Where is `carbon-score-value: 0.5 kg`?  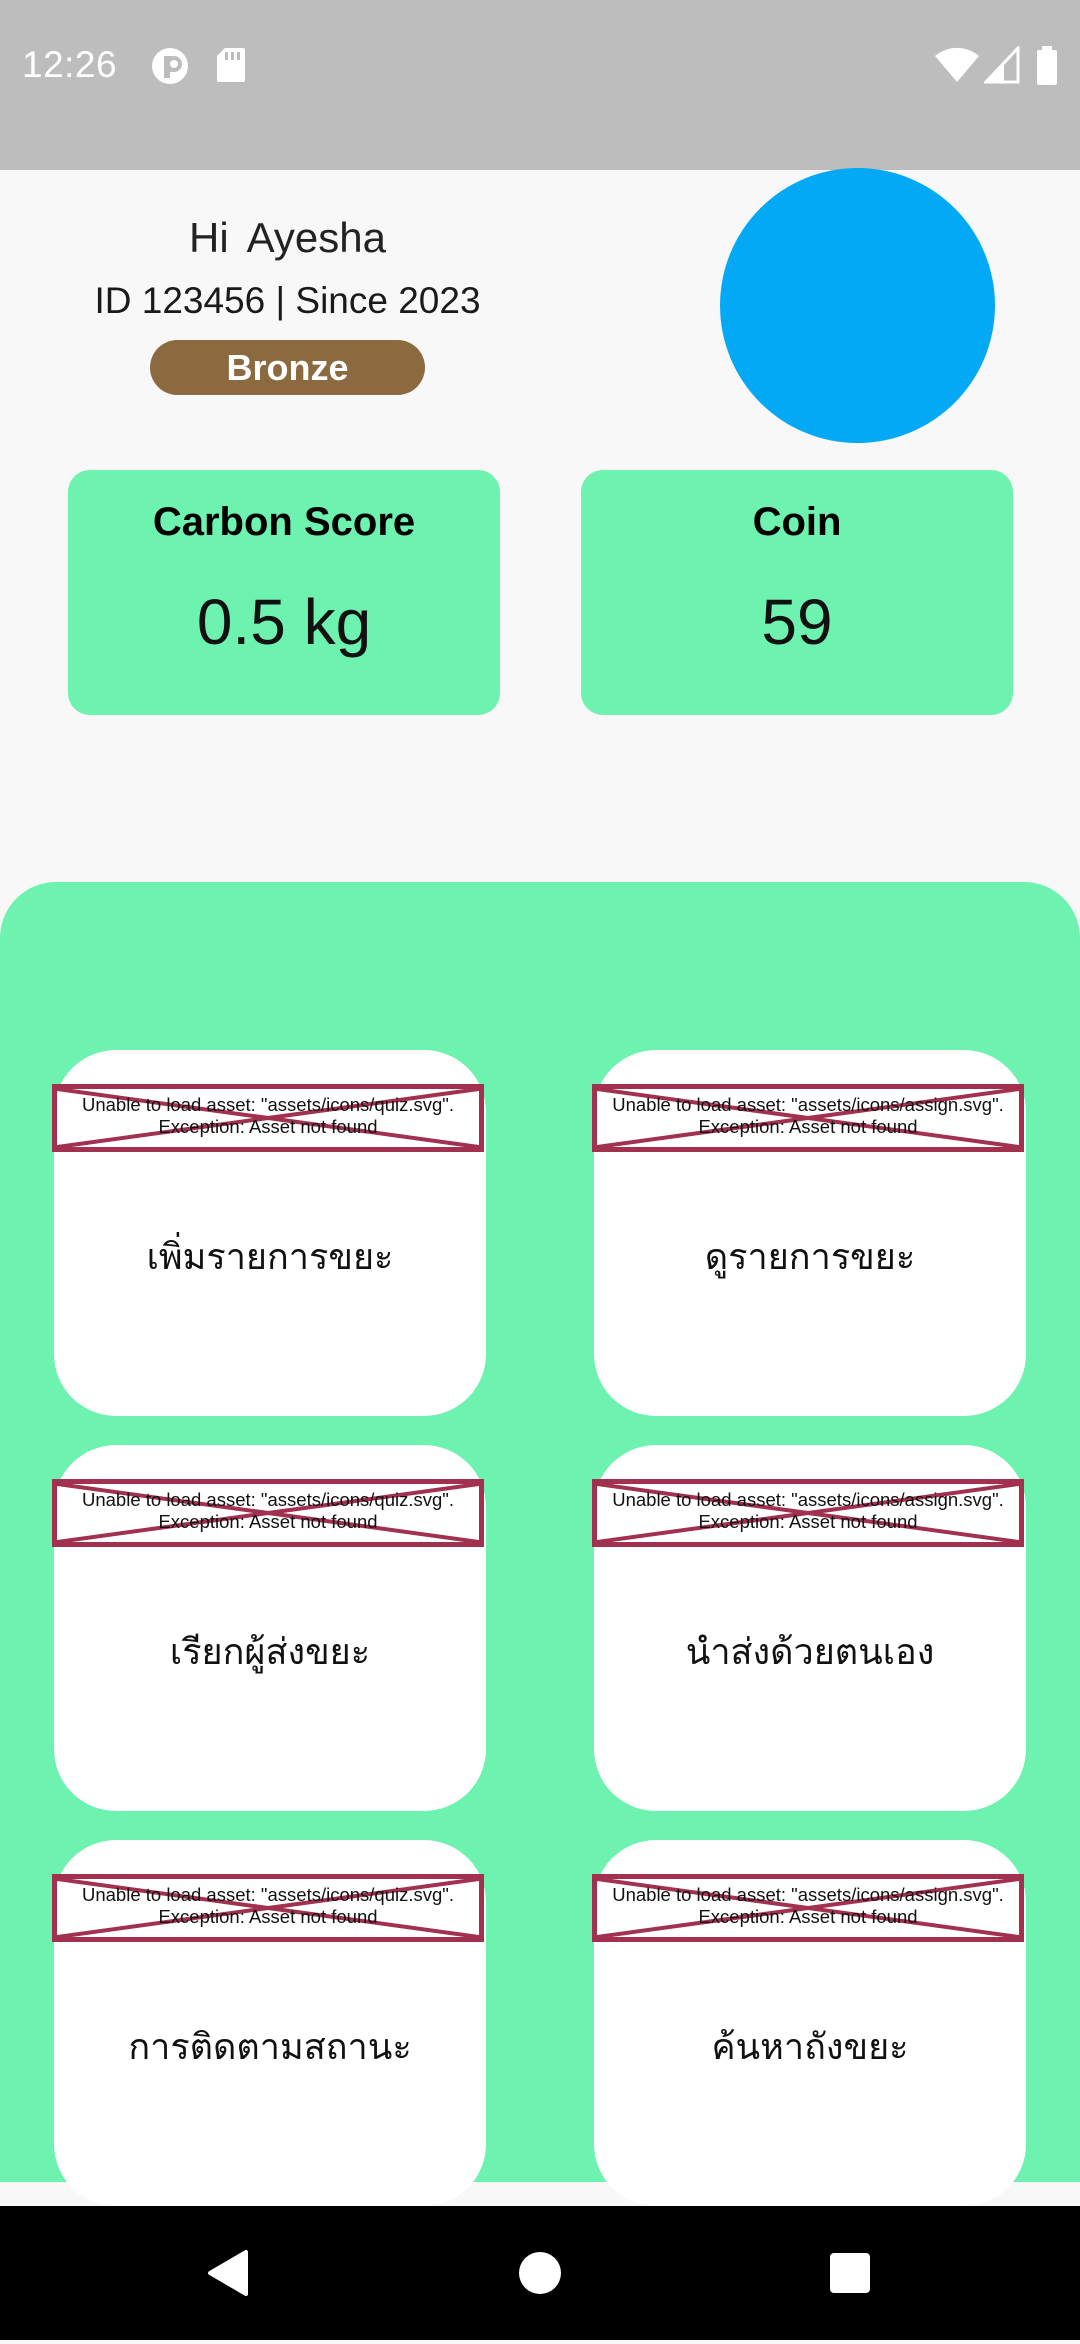 carbon-score-value: 0.5 kg is located at coordinates (284, 622).